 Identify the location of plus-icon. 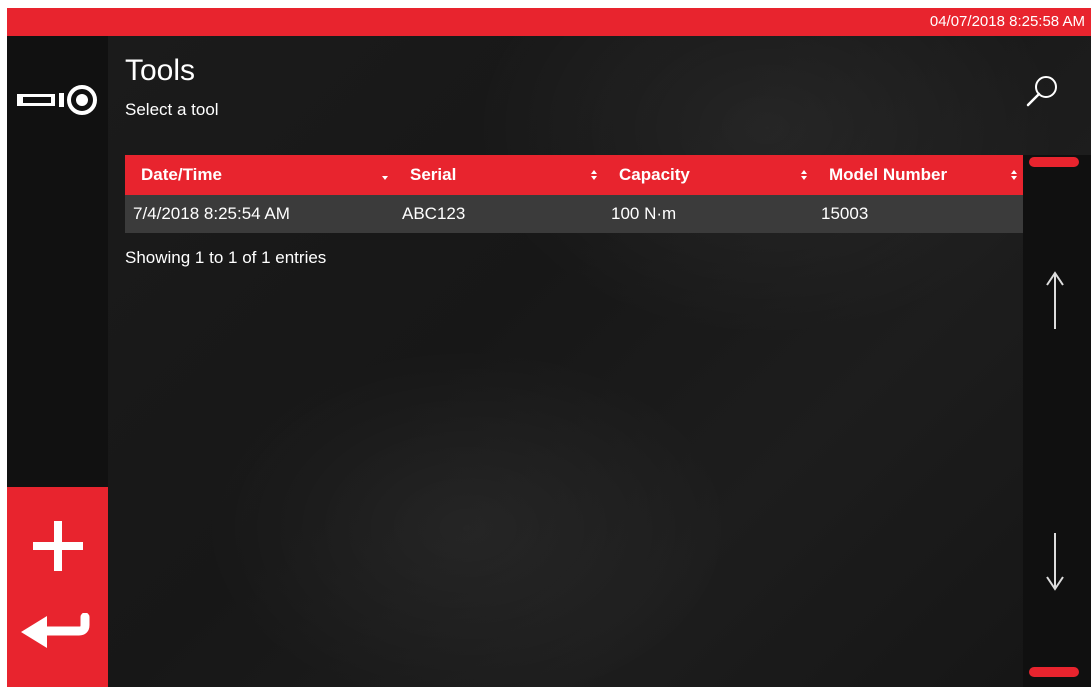
(58, 546).